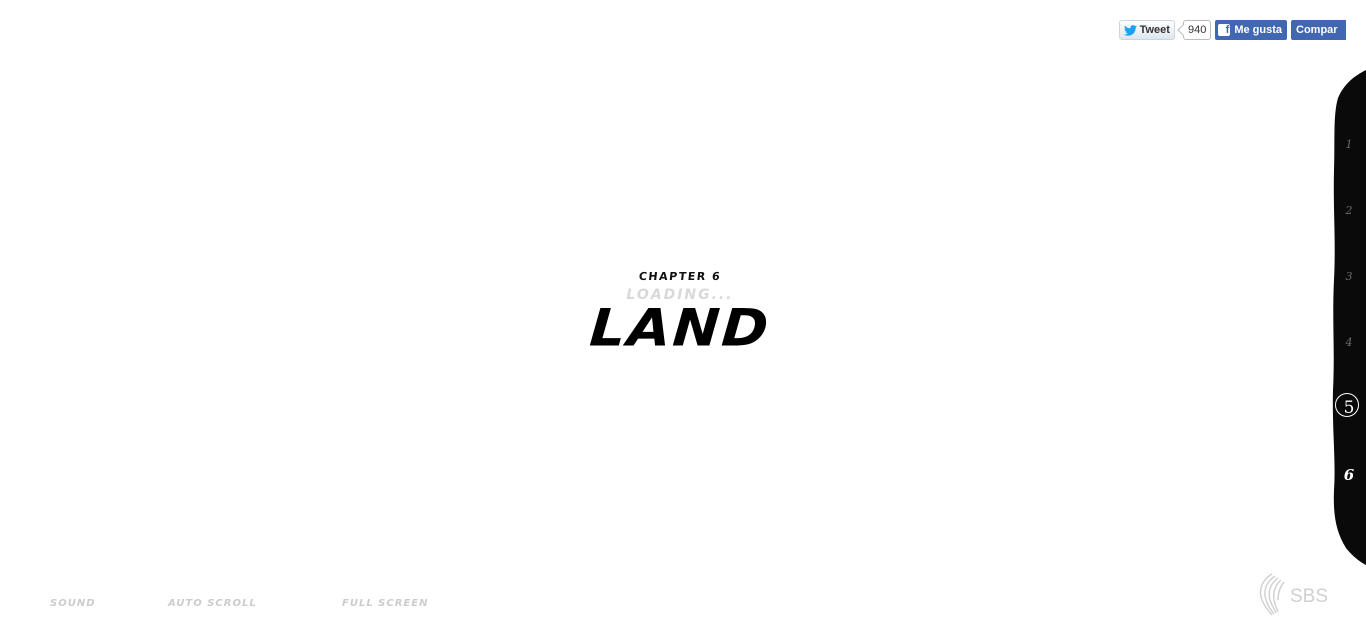 Image resolution: width=1366 pixels, height=633 pixels. Describe the element at coordinates (385, 603) in the screenshot. I see `full-screen-toggle: FULL SCREEN` at that location.